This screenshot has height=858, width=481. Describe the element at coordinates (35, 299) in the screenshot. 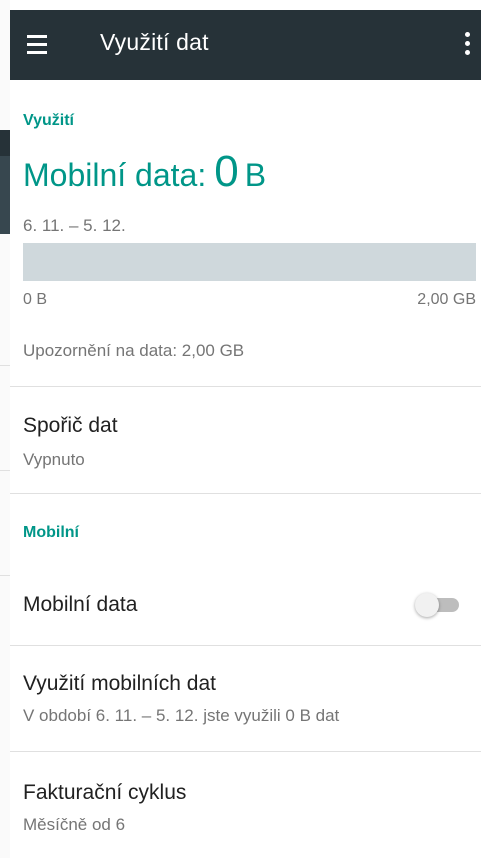

I see `usage-bar-min-label: 0 B` at that location.